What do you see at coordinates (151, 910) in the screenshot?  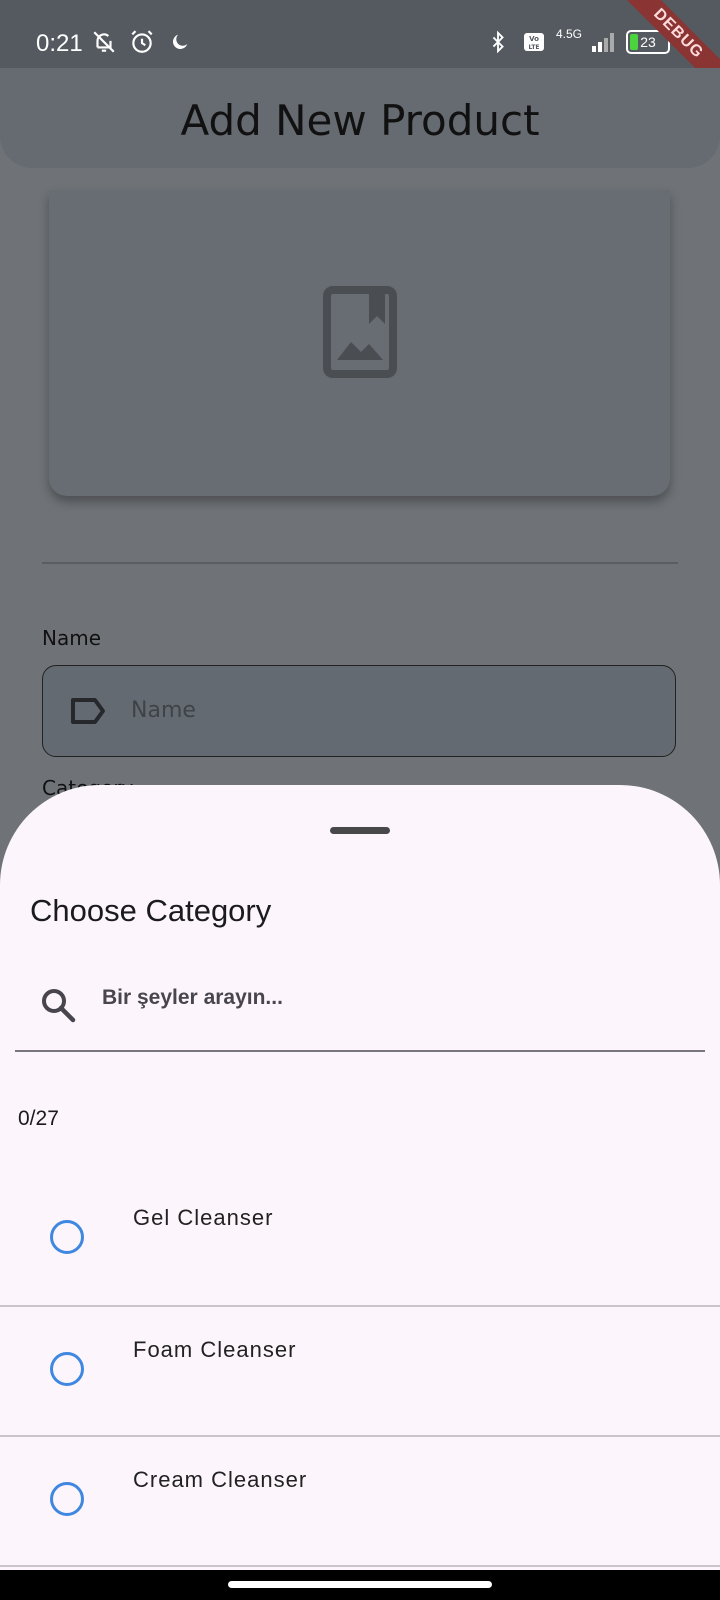 I see `sheet-title: Choose Category` at bounding box center [151, 910].